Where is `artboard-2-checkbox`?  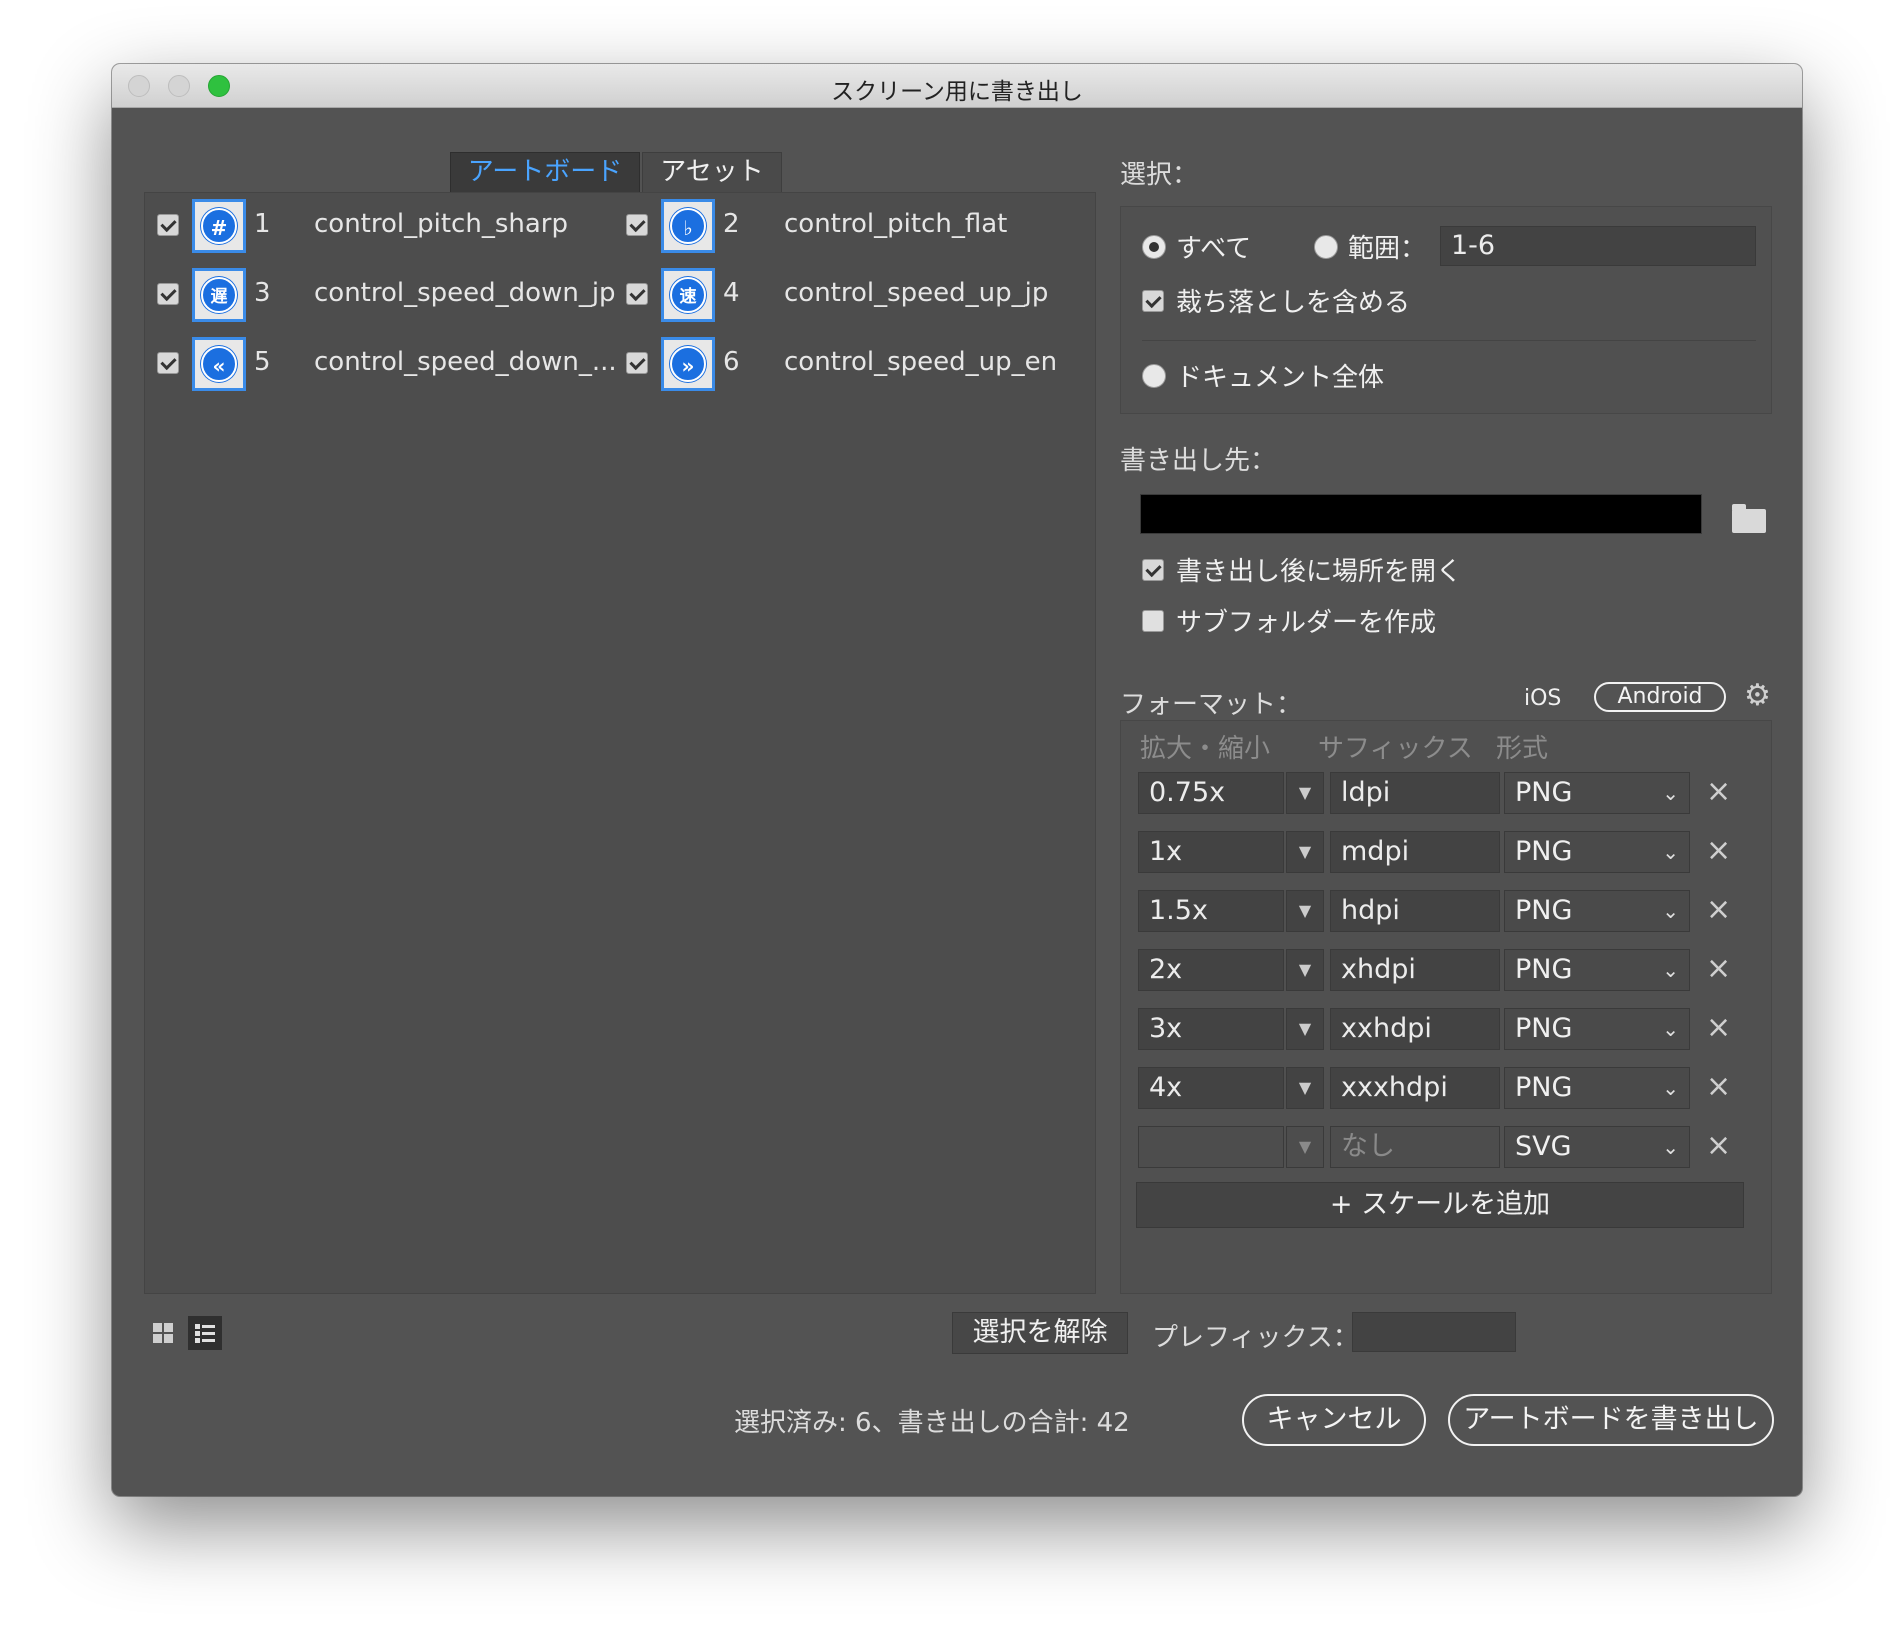 artboard-2-checkbox is located at coordinates (637, 225).